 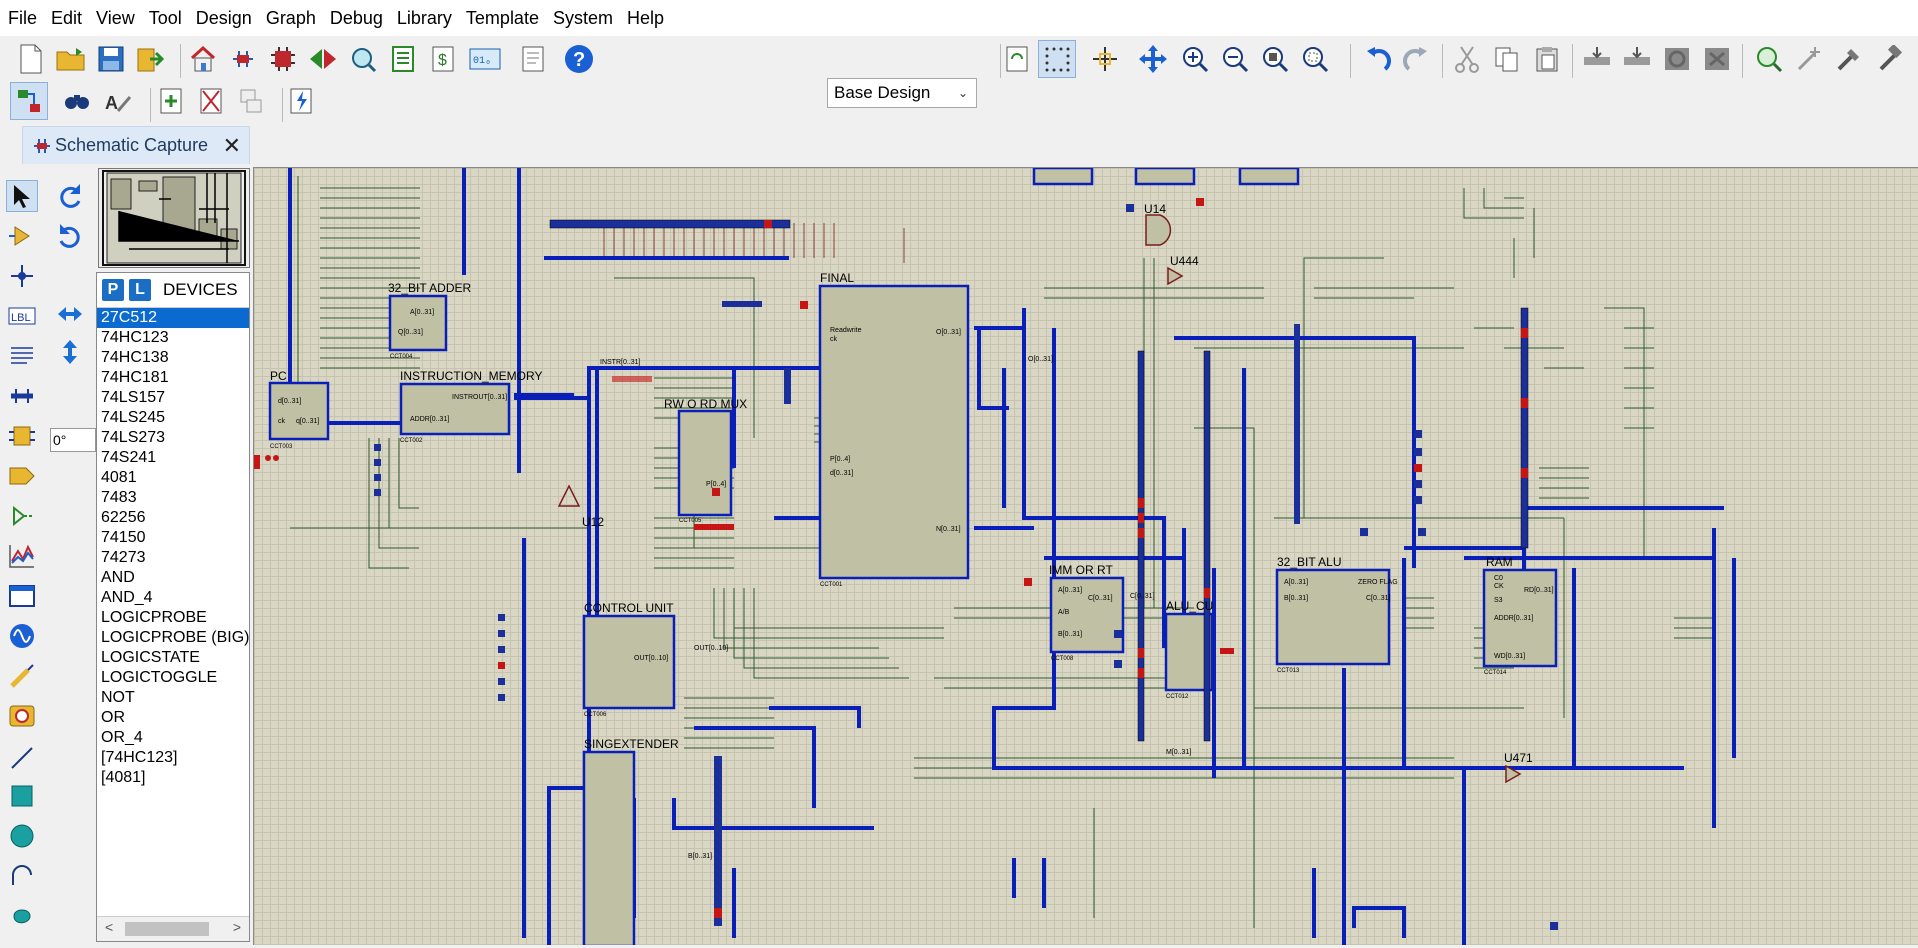 What do you see at coordinates (1717, 59) in the screenshot?
I see `block-delete-icon` at bounding box center [1717, 59].